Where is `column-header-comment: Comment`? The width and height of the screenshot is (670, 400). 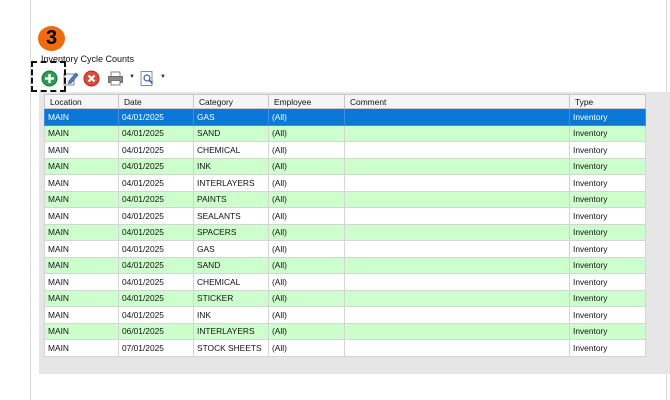
column-header-comment: Comment is located at coordinates (457, 101).